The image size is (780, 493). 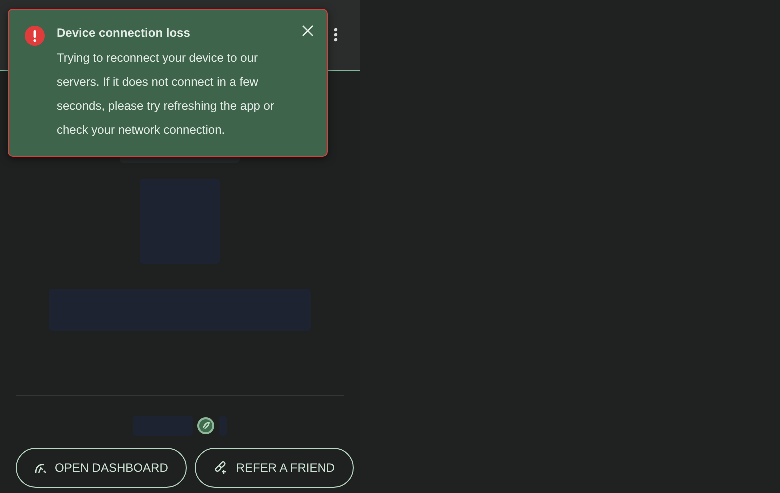 What do you see at coordinates (102, 468) in the screenshot?
I see `open-dashboard-button: OPEN DASHBOARD` at bounding box center [102, 468].